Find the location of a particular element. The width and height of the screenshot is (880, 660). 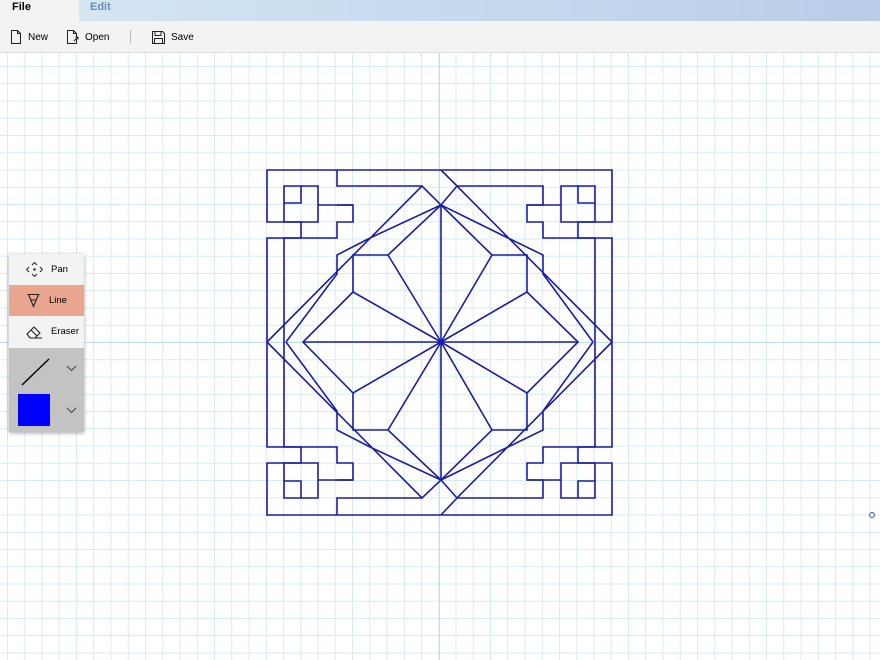

line-label: Line is located at coordinates (58, 300).